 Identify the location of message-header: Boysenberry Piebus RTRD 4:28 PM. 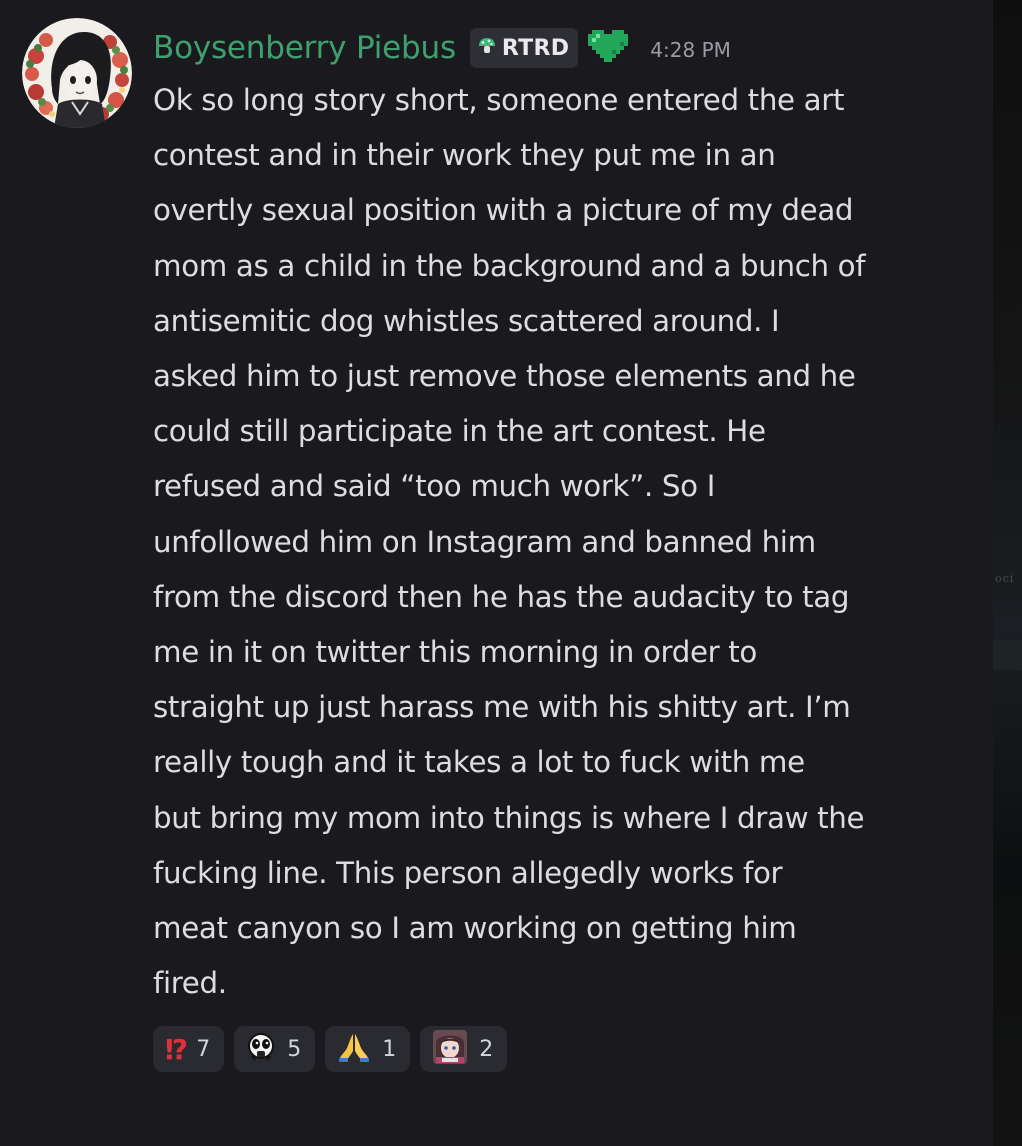
(442, 48).